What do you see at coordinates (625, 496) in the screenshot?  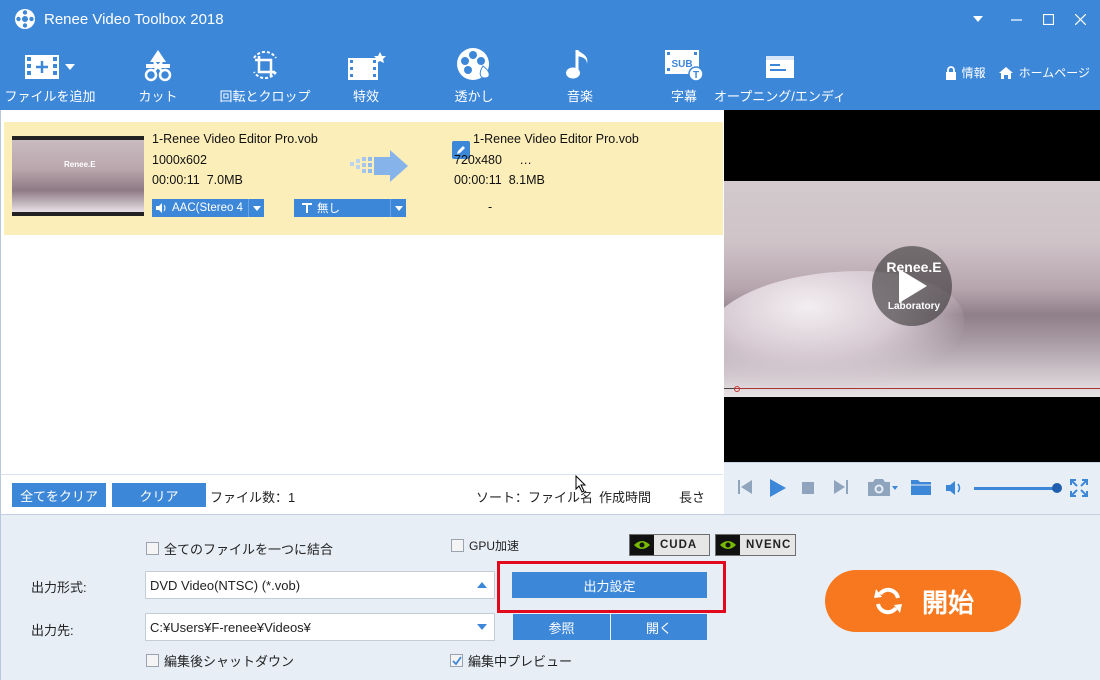 I see `sort-by-created: 作成時間` at bounding box center [625, 496].